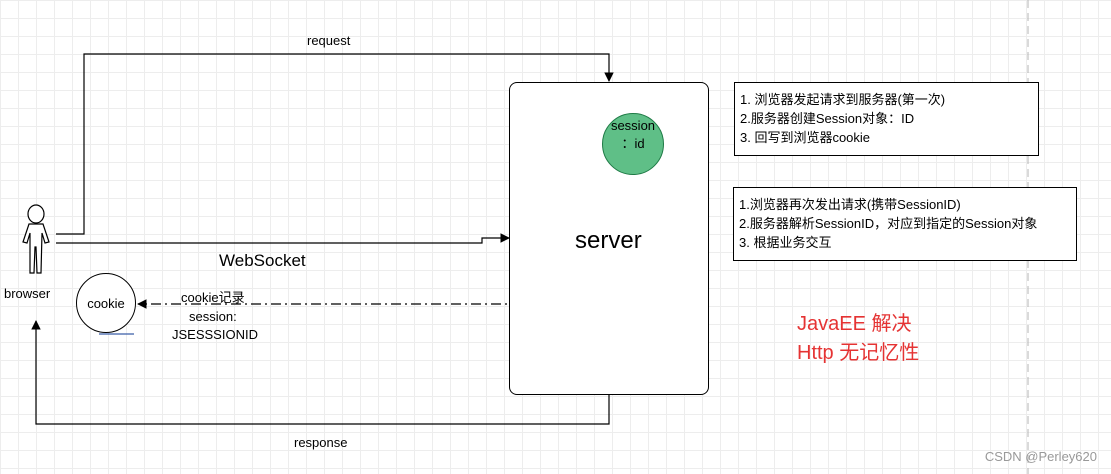 Image resolution: width=1111 pixels, height=474 pixels. What do you see at coordinates (858, 353) in the screenshot?
I see `http-stateless-caption: Http 无记忆性` at bounding box center [858, 353].